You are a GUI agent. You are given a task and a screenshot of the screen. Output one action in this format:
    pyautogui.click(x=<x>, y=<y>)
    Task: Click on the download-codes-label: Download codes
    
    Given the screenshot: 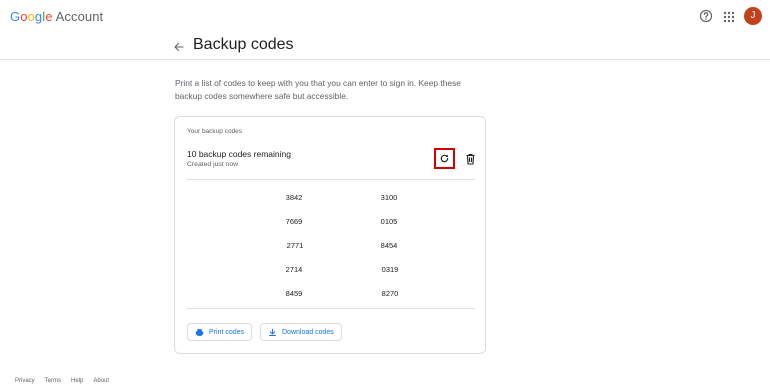 What is the action you would take?
    pyautogui.click(x=308, y=332)
    